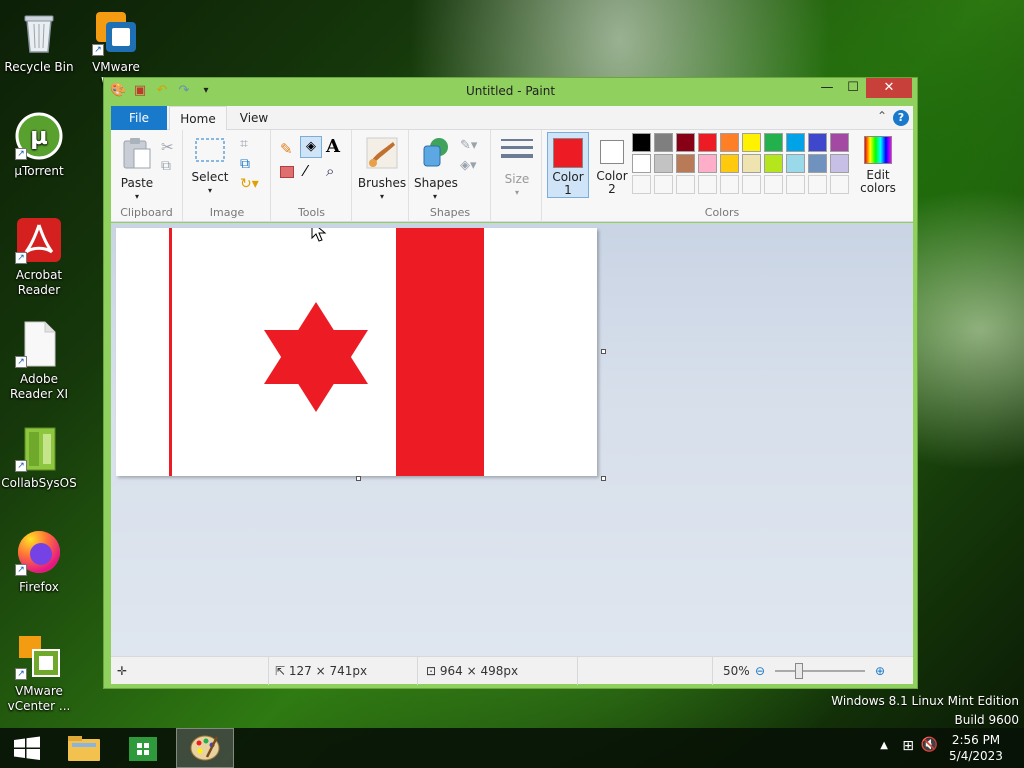 The height and width of the screenshot is (768, 1024). I want to click on fill-shape-icon: ◈▾, so click(468, 165).